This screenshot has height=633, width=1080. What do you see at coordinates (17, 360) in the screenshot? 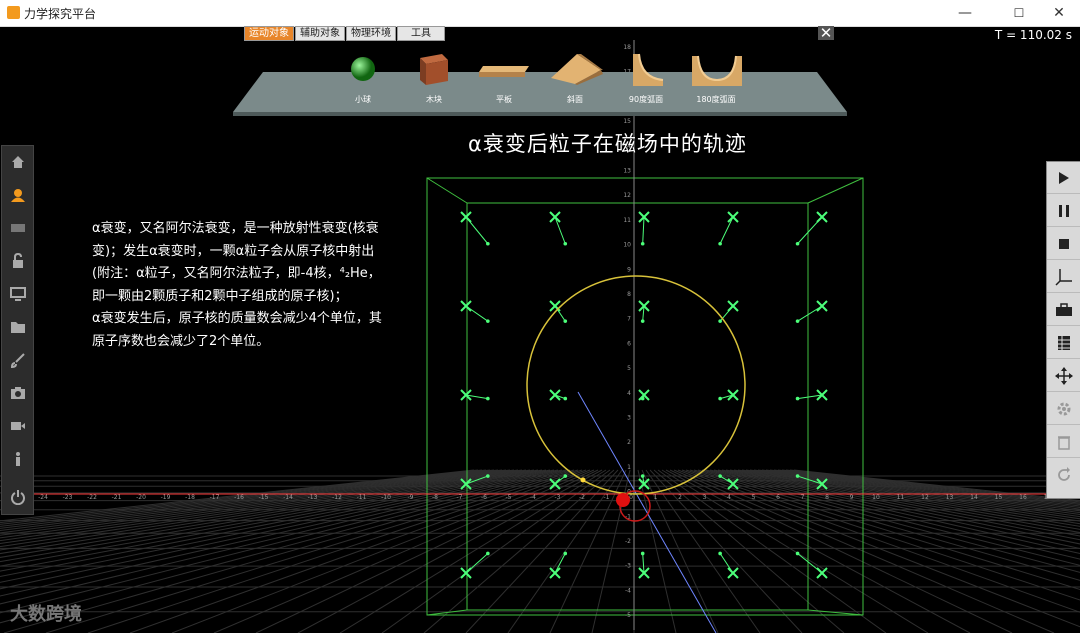
I see `brush-icon` at bounding box center [17, 360].